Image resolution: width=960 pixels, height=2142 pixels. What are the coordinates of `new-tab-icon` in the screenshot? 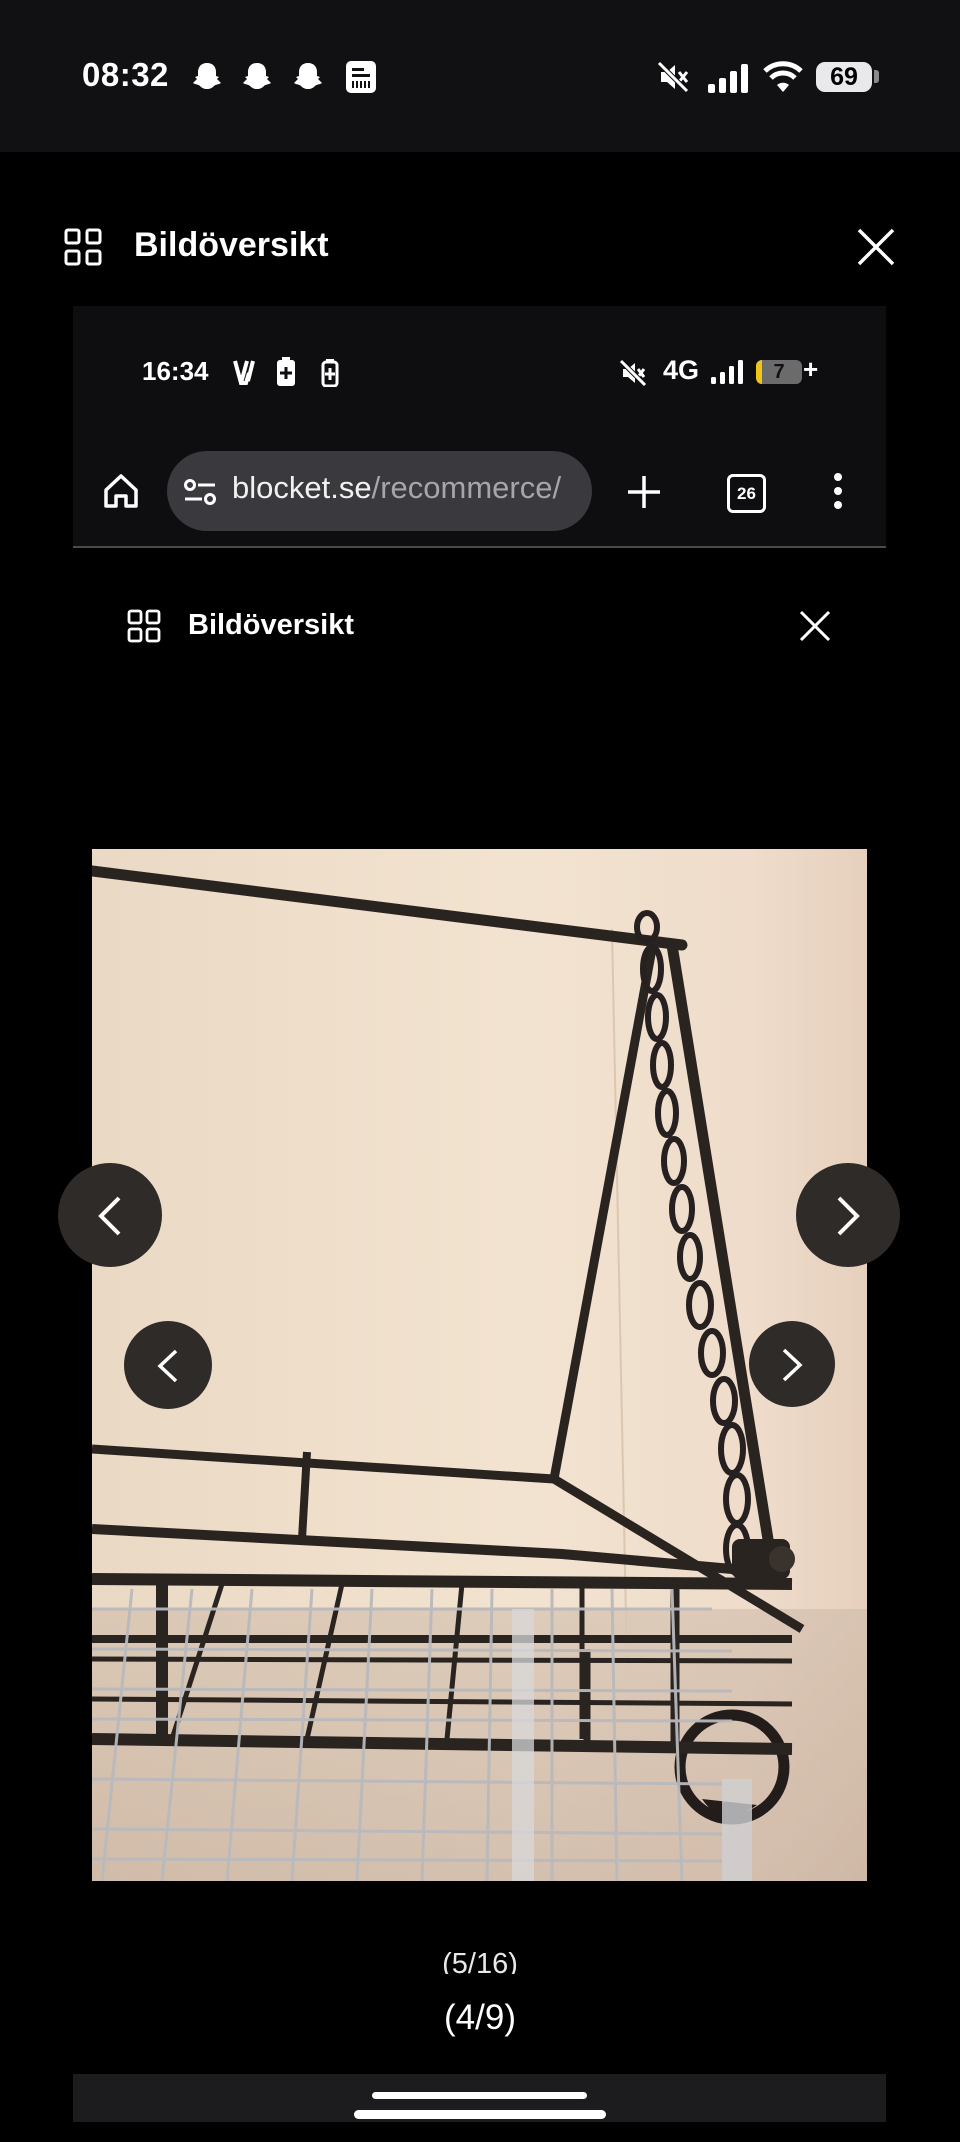 It's located at (644, 492).